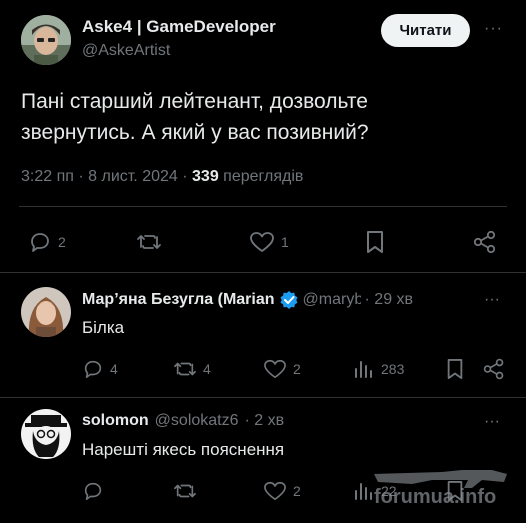 The image size is (526, 523). I want to click on reply-2-retweet-action, so click(185, 491).